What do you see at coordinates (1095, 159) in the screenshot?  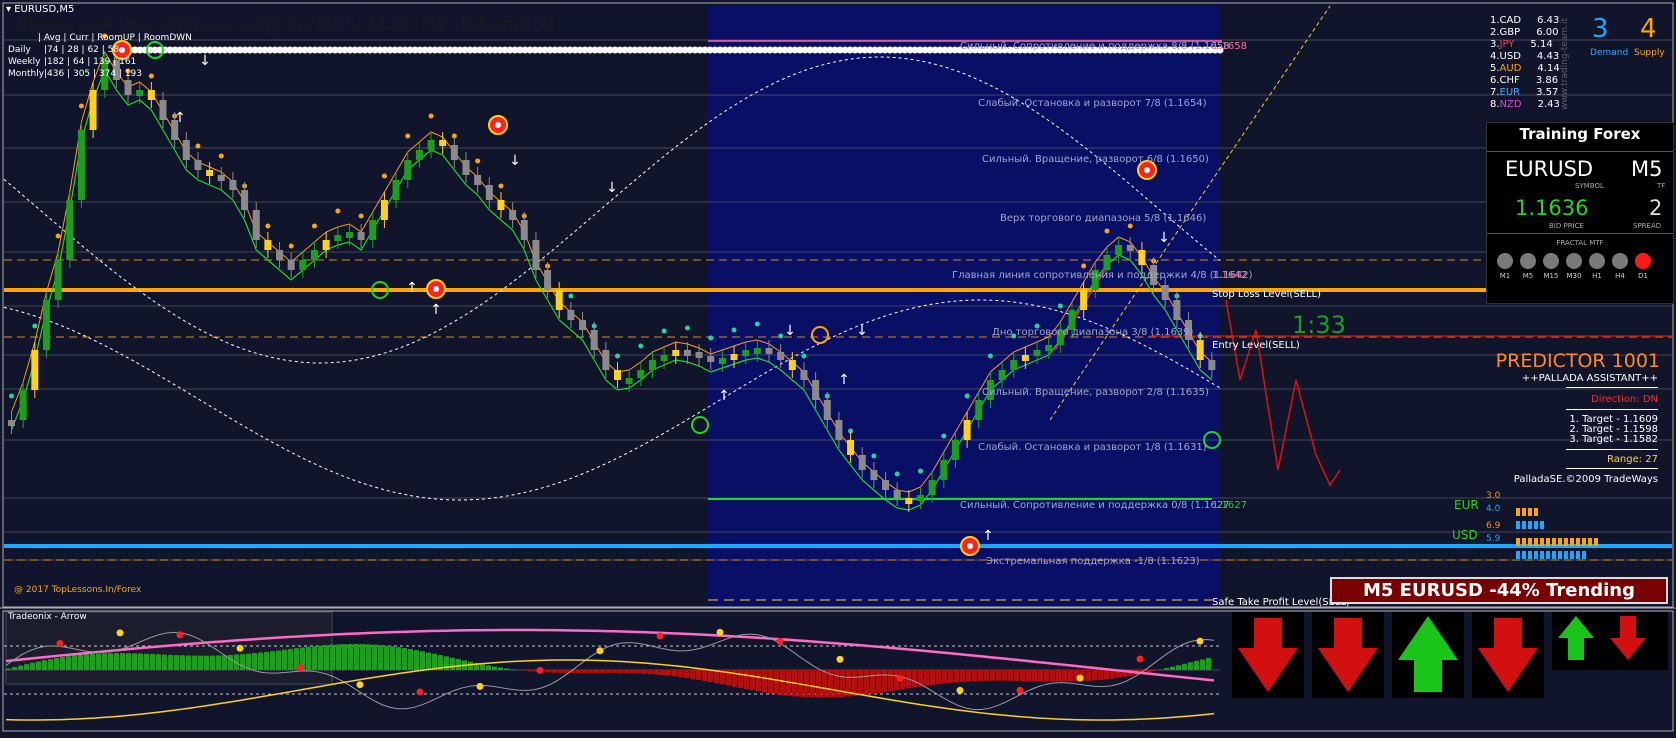 I see `level-label: Сильный. Вращение, разворот 6/8 (1.1650)` at bounding box center [1095, 159].